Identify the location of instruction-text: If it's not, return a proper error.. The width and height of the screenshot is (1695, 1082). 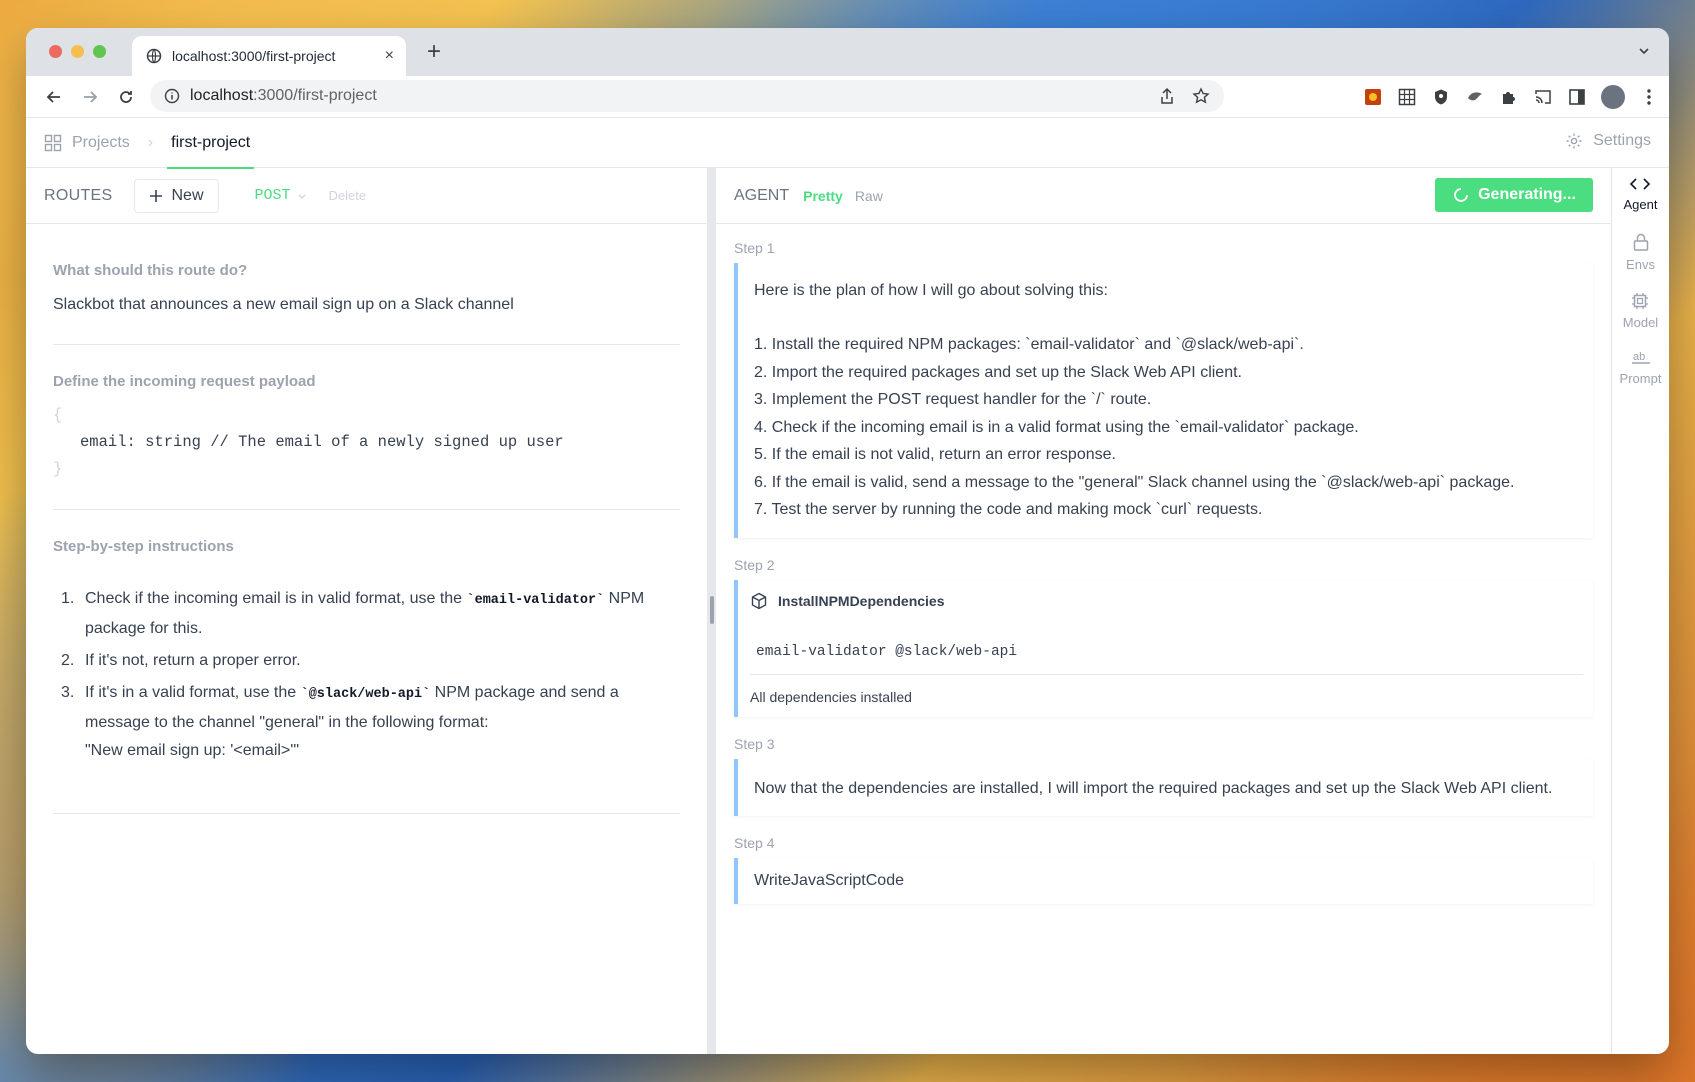
(193, 660).